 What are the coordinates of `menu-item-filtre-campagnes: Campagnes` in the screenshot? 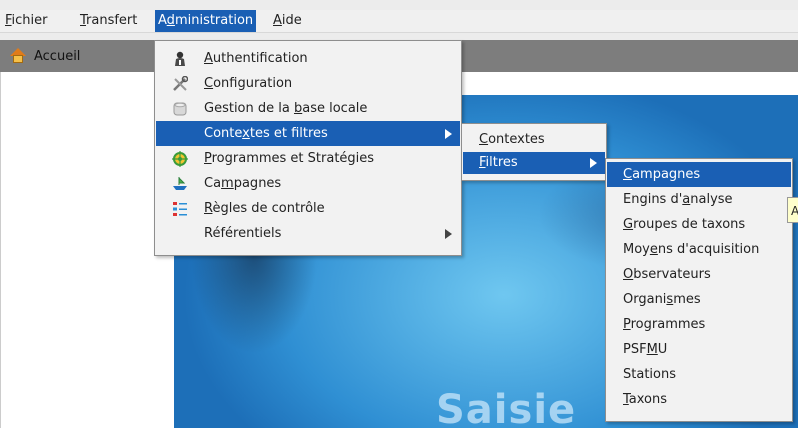 It's located at (699, 174).